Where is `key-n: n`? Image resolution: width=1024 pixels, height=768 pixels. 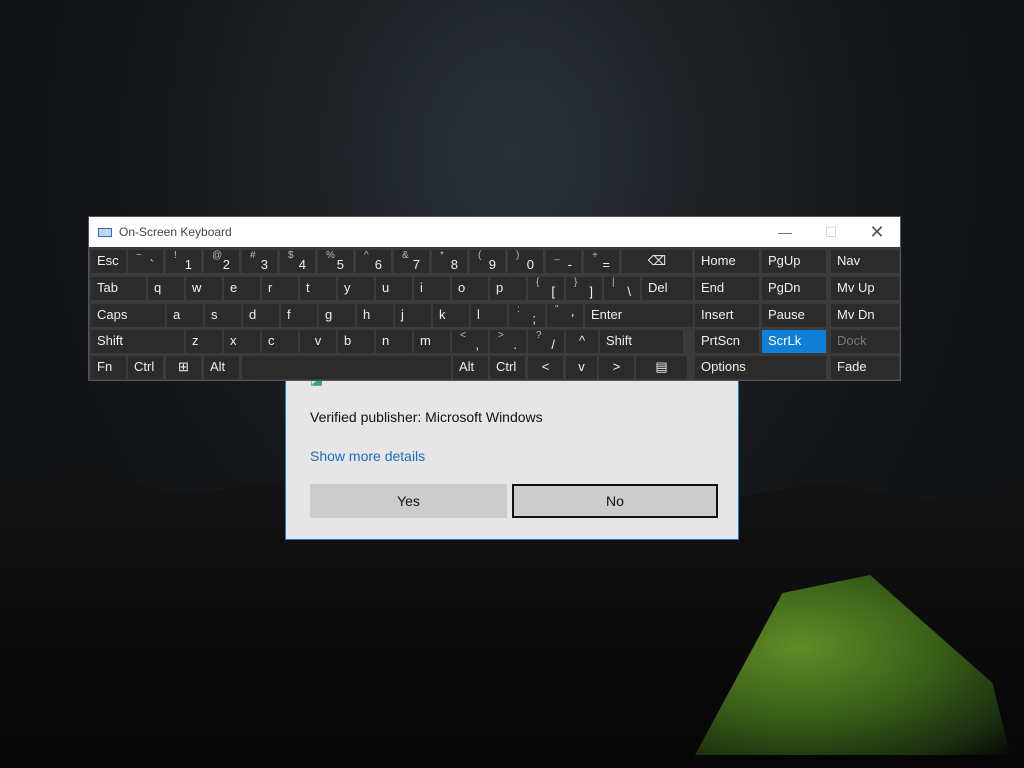 key-n: n is located at coordinates (394, 341).